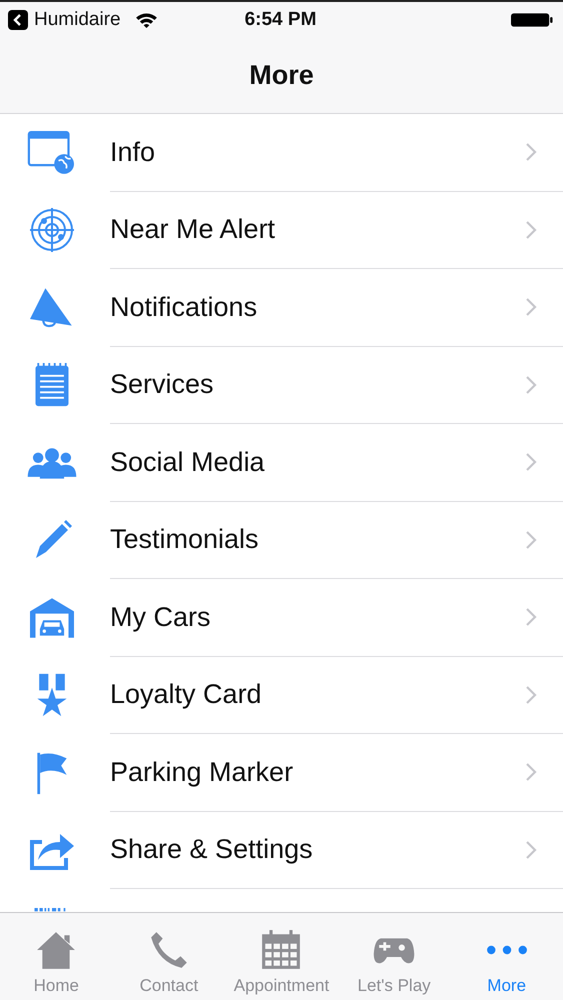 The height and width of the screenshot is (1000, 563). What do you see at coordinates (193, 230) in the screenshot?
I see `row-label: Near Me Alert` at bounding box center [193, 230].